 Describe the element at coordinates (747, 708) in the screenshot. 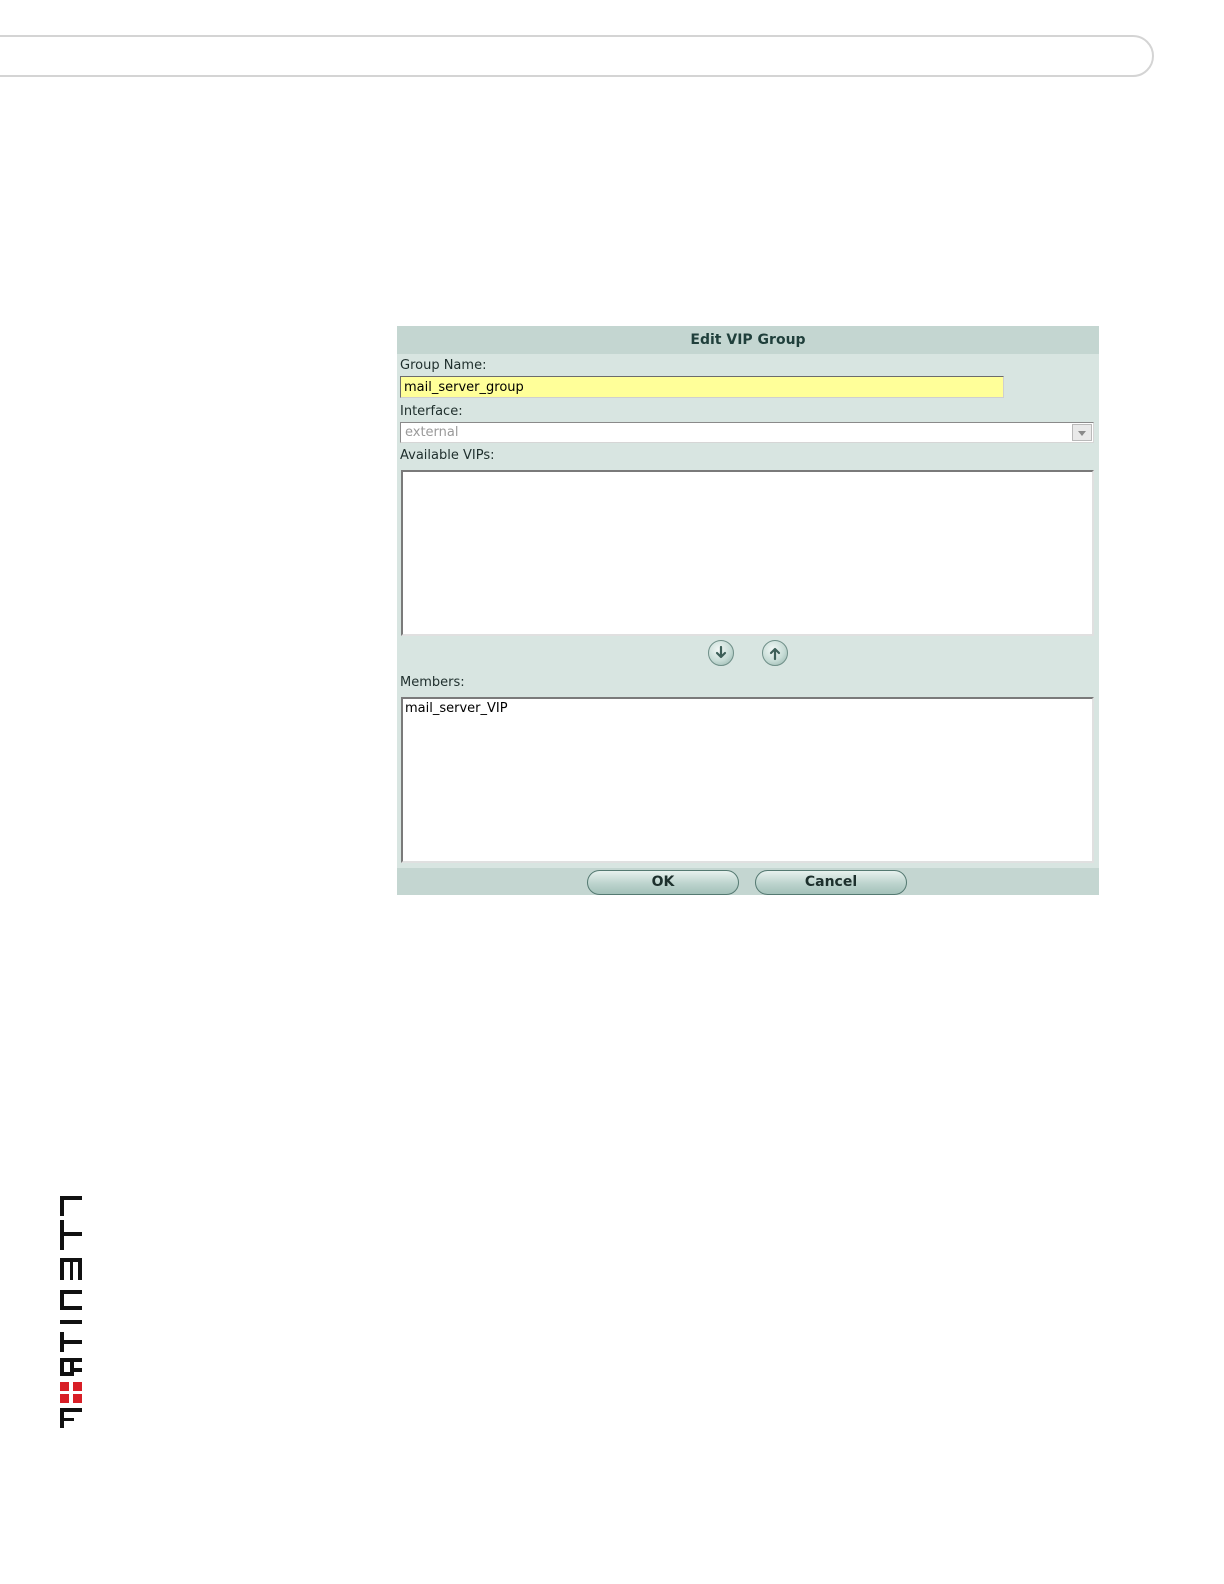

I see `list-item: mail_server_VIP` at that location.